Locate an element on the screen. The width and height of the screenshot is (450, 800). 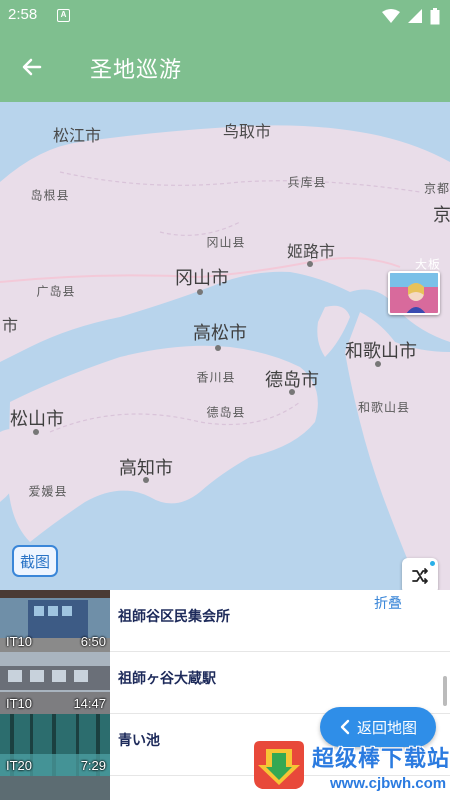
map-label-kagawa: 香川县 is located at coordinates (216, 377).